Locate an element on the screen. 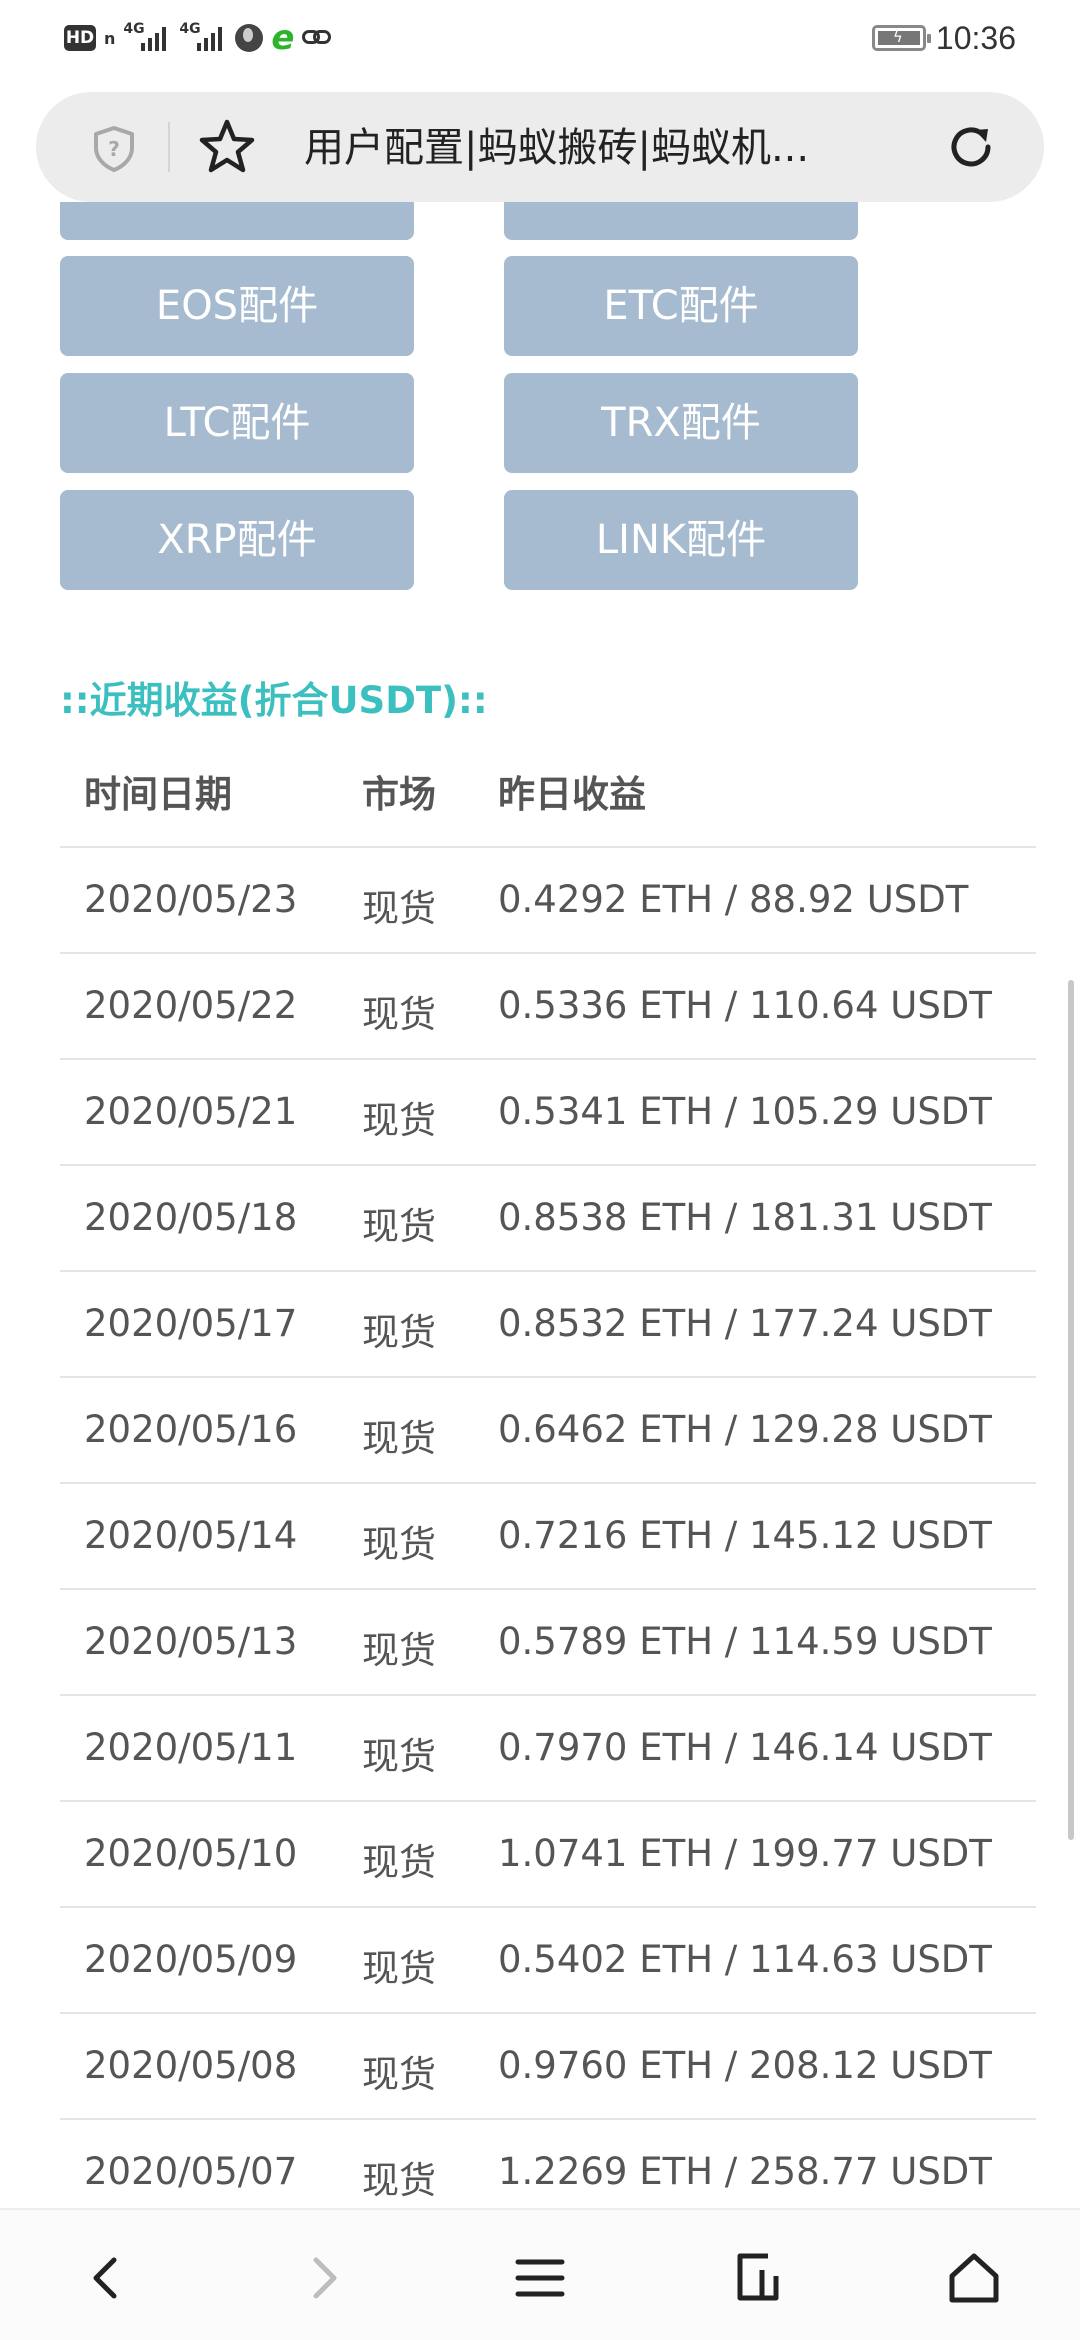 The width and height of the screenshot is (1080, 2340). signal-icon: 4G is located at coordinates (147, 37).